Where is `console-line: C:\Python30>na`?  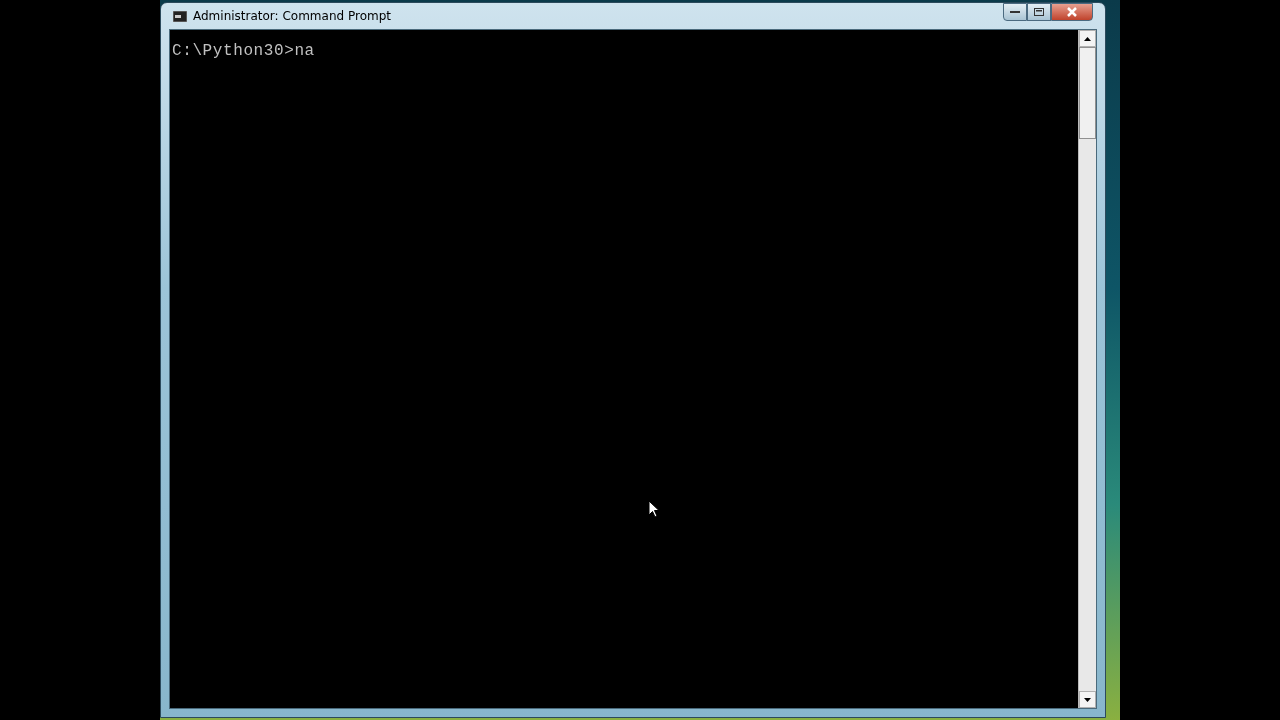
console-line: C:\Python30>na is located at coordinates (244, 51).